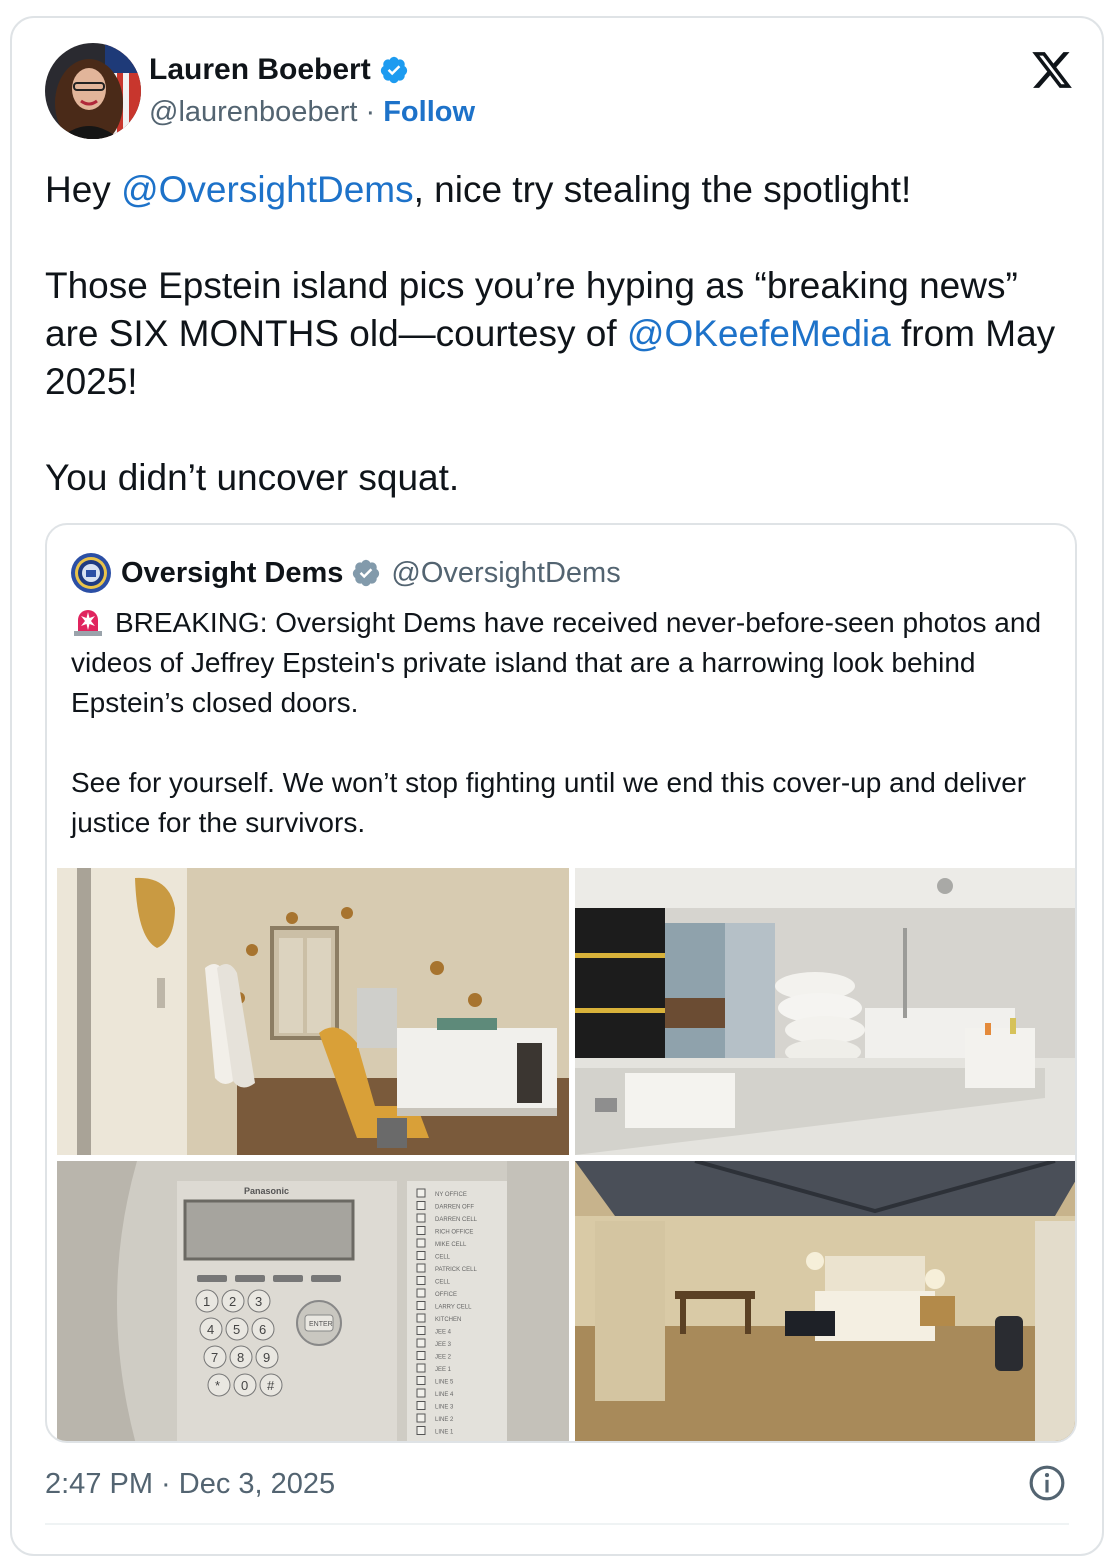 This screenshot has width=1109, height=1556. Describe the element at coordinates (1052, 70) in the screenshot. I see `x-logo-icon` at that location.